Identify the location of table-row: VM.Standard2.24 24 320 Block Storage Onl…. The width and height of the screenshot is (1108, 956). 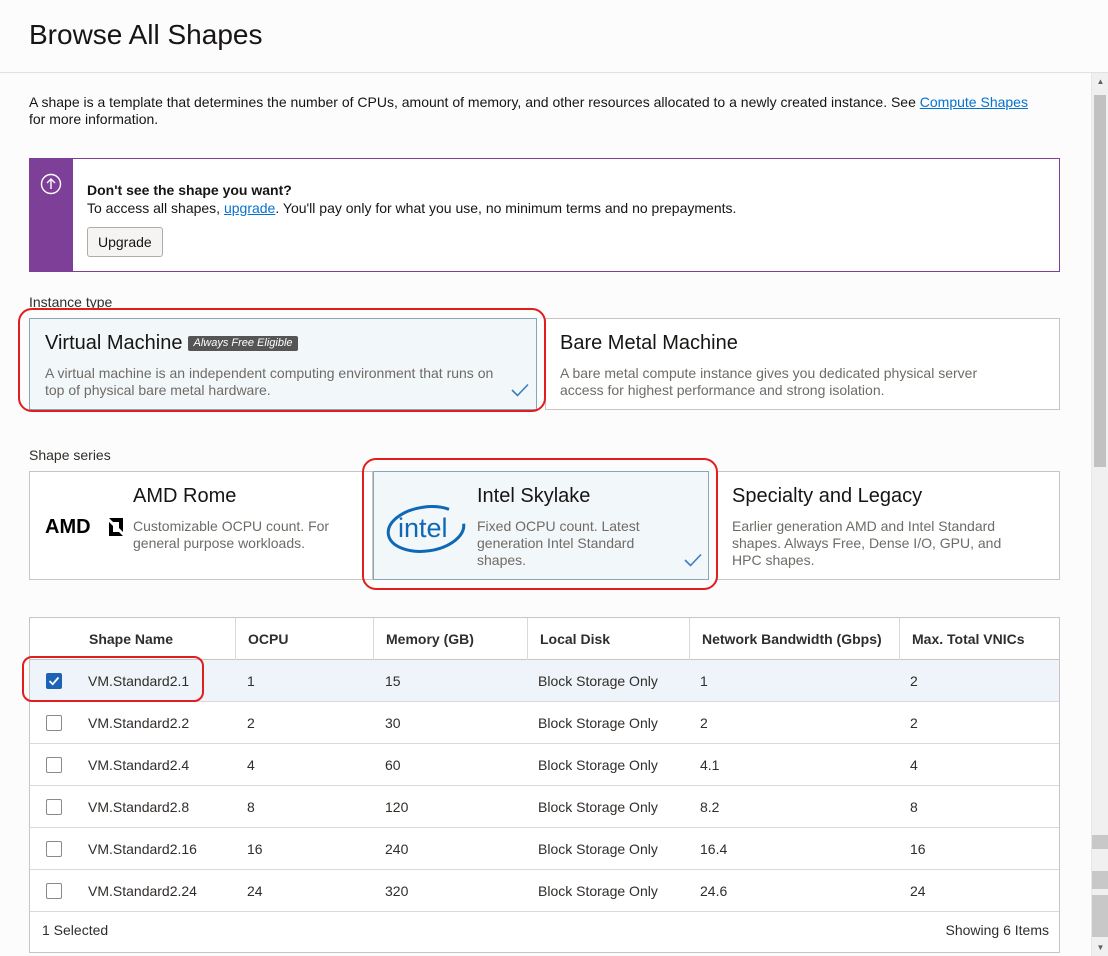
(544, 891).